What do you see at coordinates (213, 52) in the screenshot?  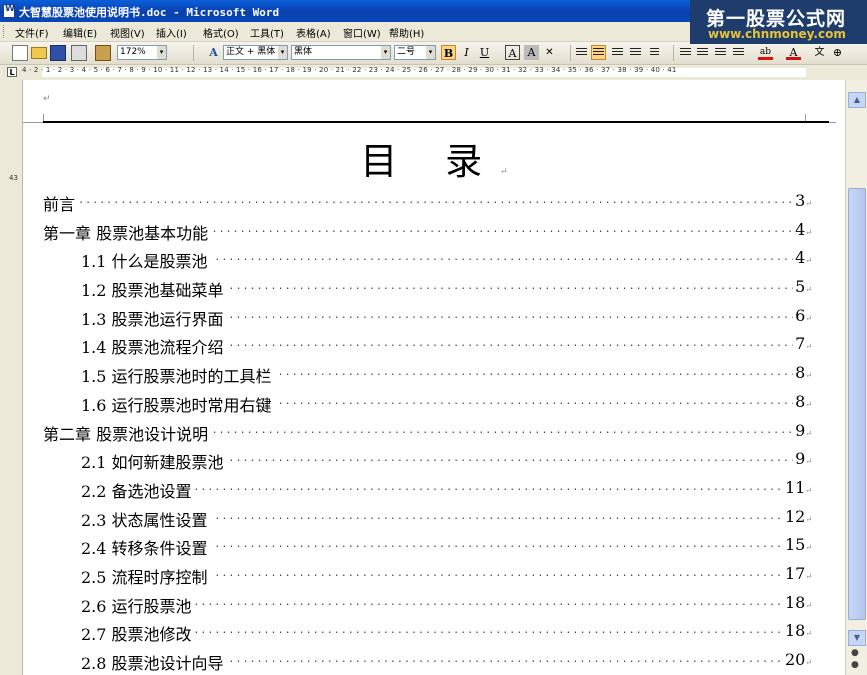 I see `styles-pane-icon: A` at bounding box center [213, 52].